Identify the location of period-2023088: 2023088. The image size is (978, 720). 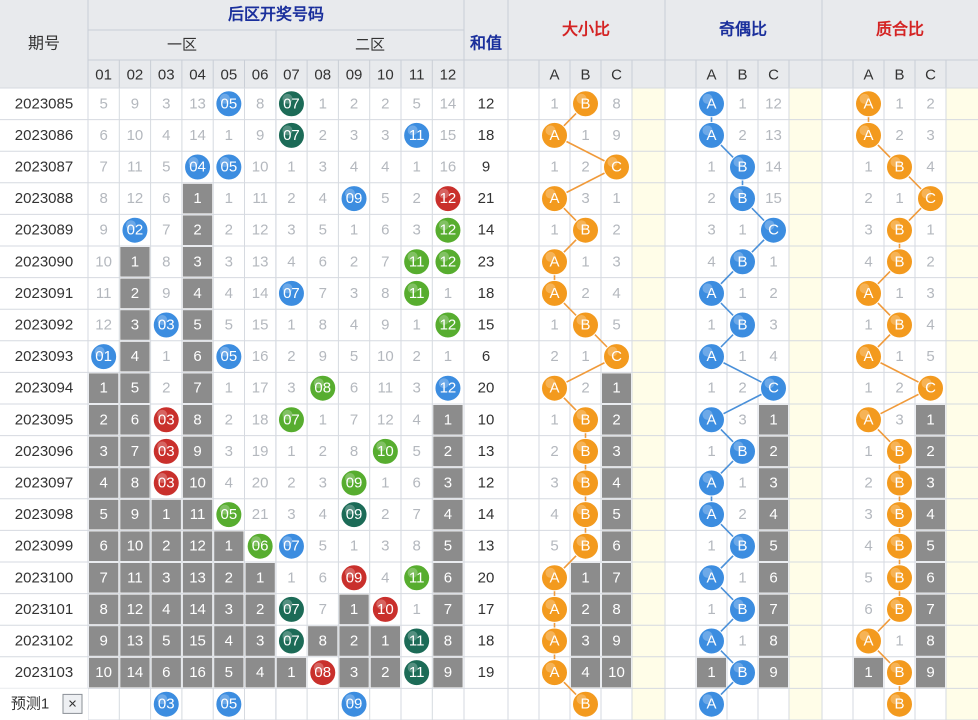
(44, 198).